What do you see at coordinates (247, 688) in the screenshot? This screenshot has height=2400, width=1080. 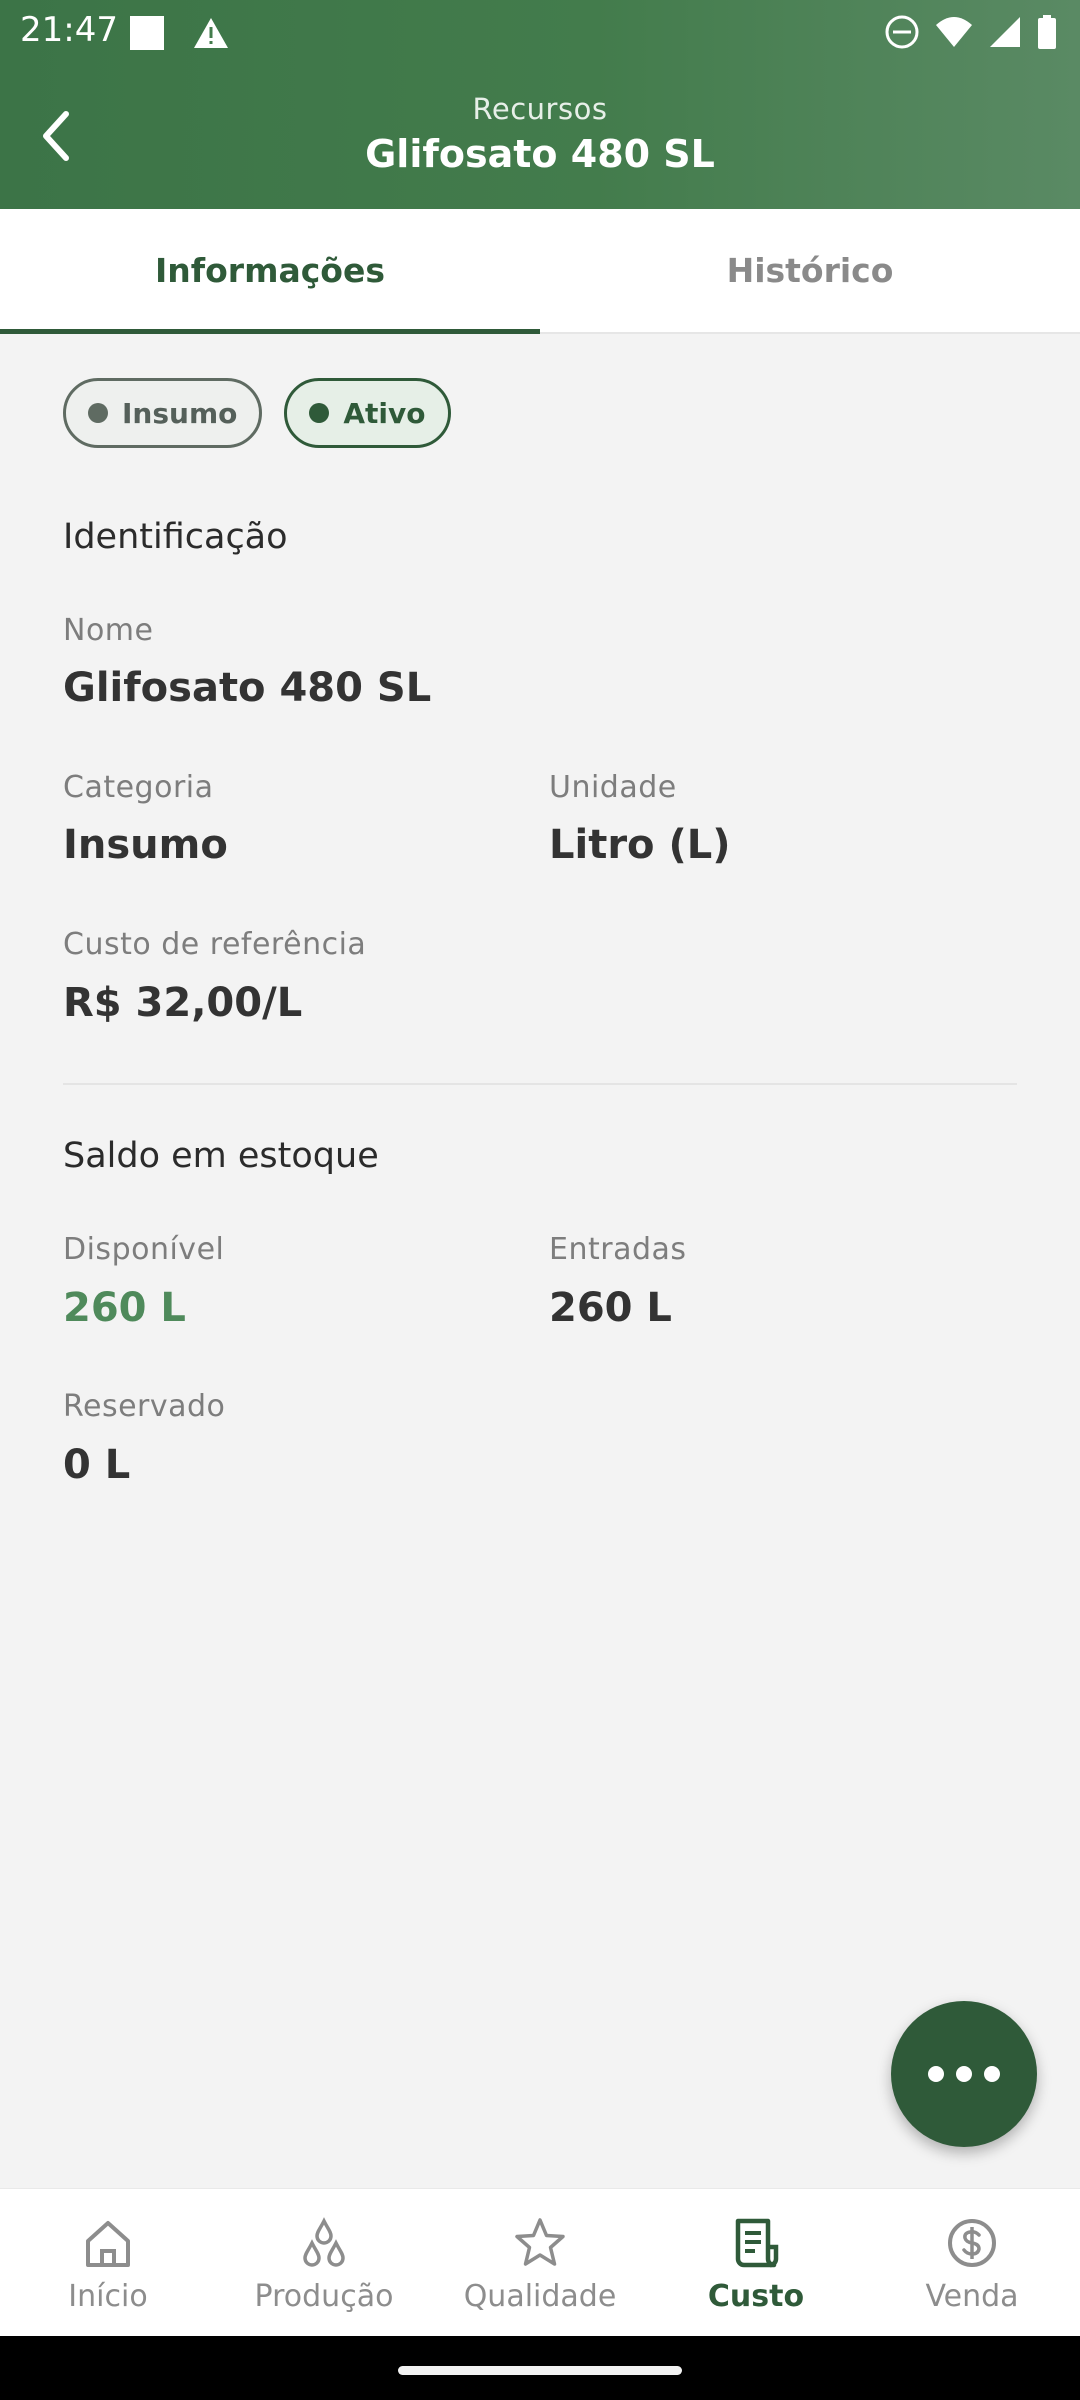 I see `name-value: Glifosato 480 SL` at bounding box center [247, 688].